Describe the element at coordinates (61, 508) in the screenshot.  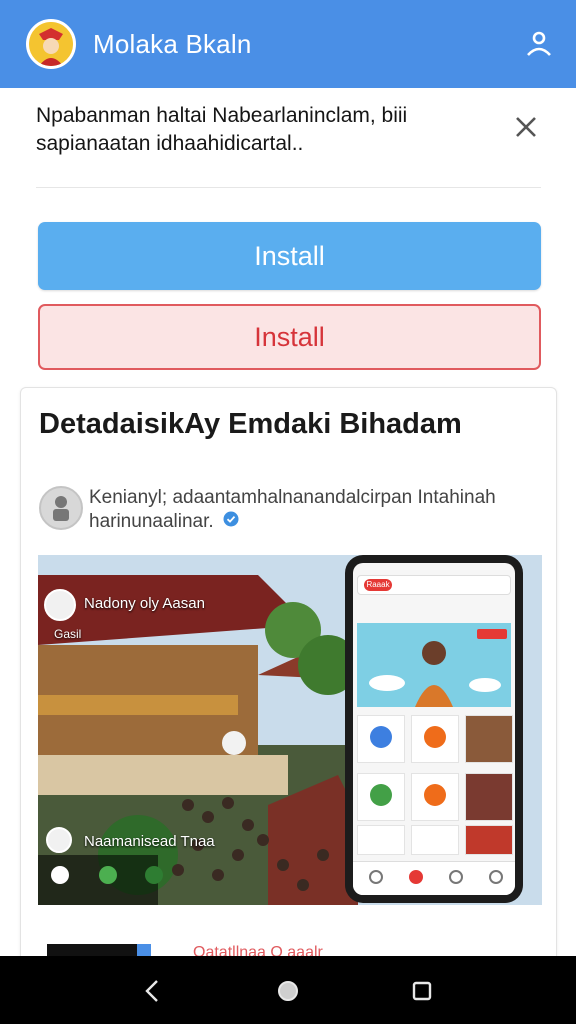
I see `author-avatar` at that location.